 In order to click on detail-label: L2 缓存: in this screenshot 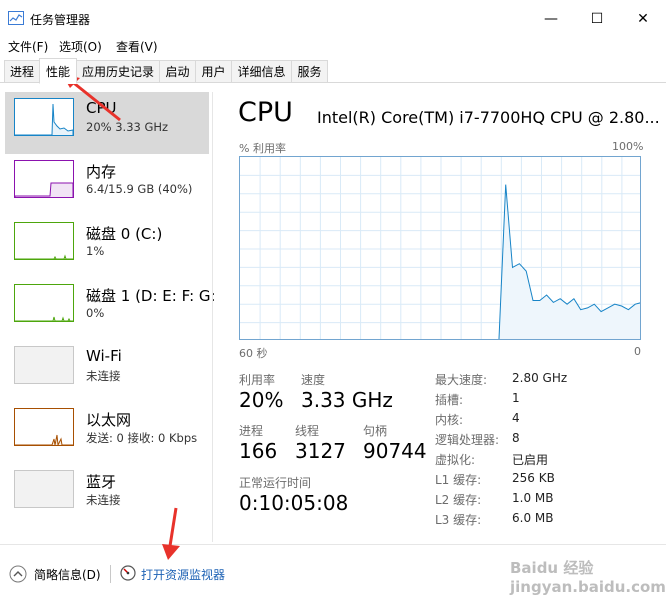, I will do `click(458, 500)`.